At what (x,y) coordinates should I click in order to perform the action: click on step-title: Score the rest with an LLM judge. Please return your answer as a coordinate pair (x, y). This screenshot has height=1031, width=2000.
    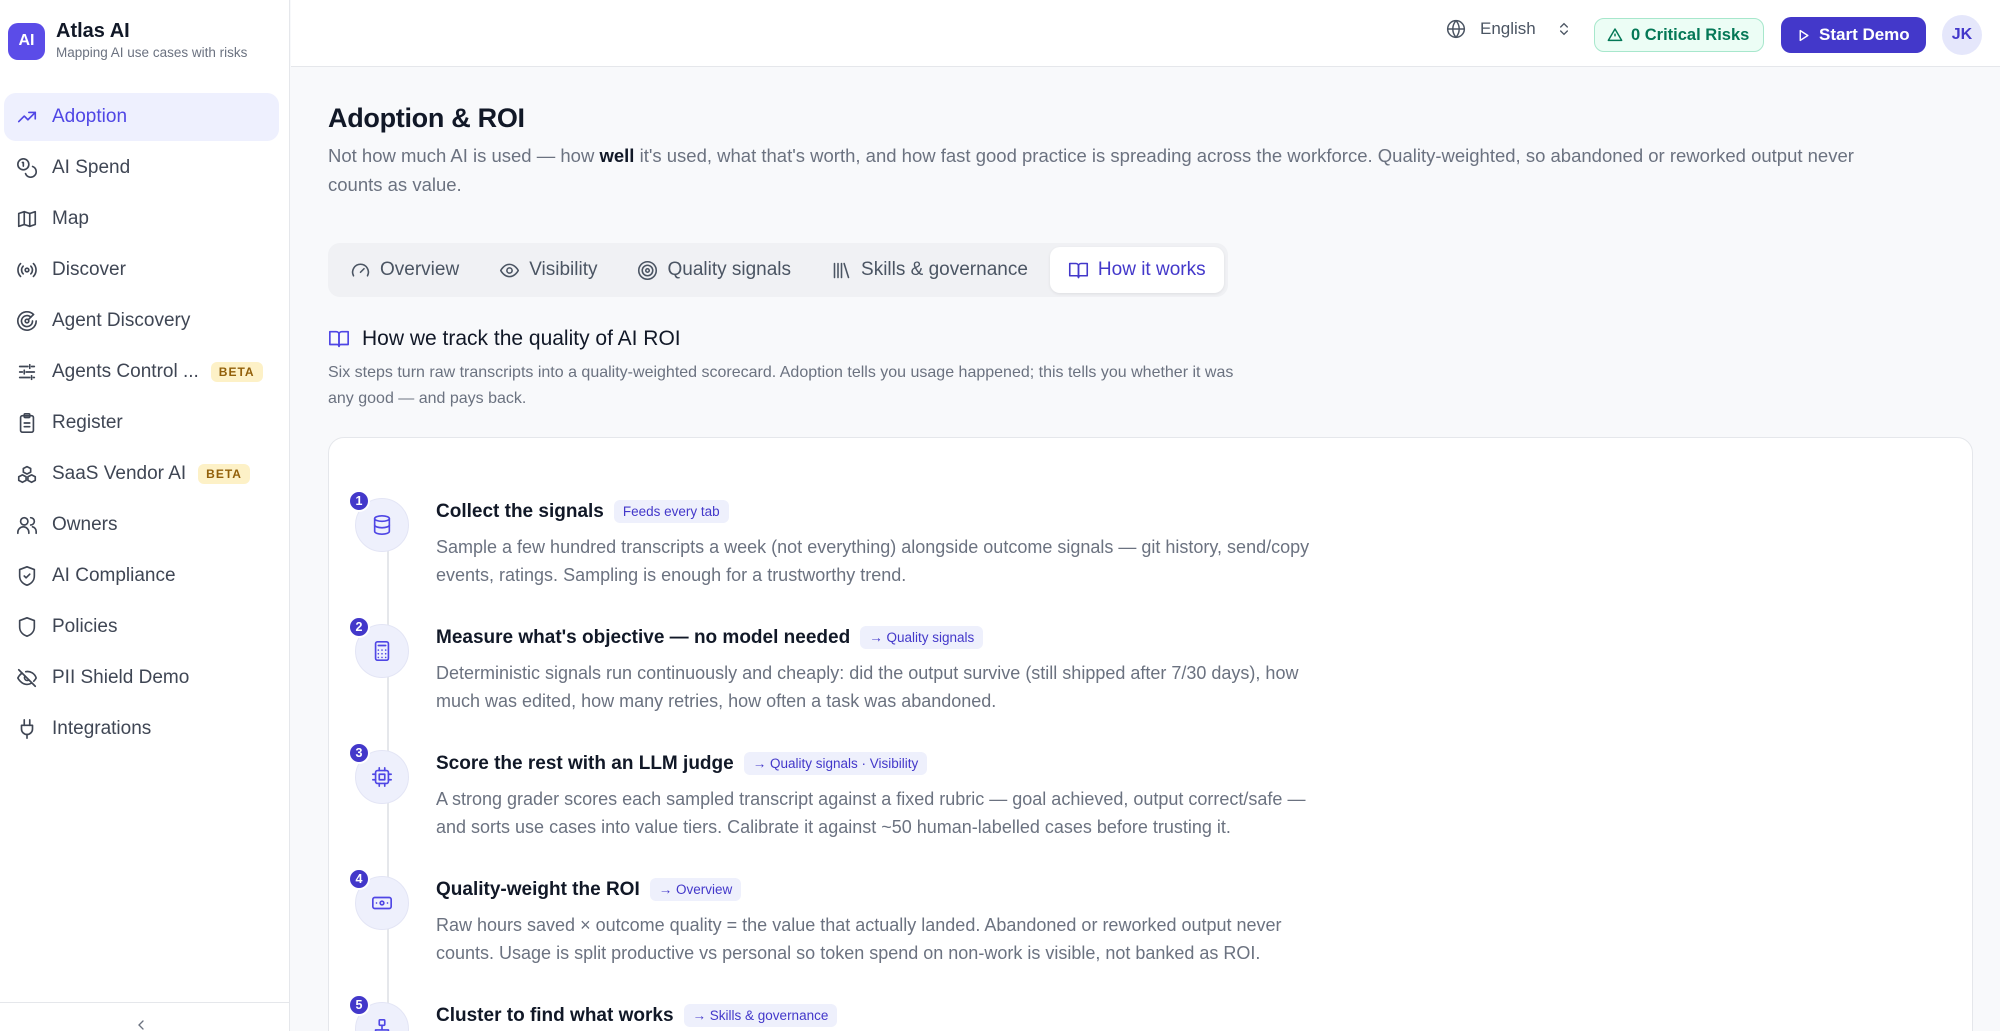
    Looking at the image, I should click on (585, 763).